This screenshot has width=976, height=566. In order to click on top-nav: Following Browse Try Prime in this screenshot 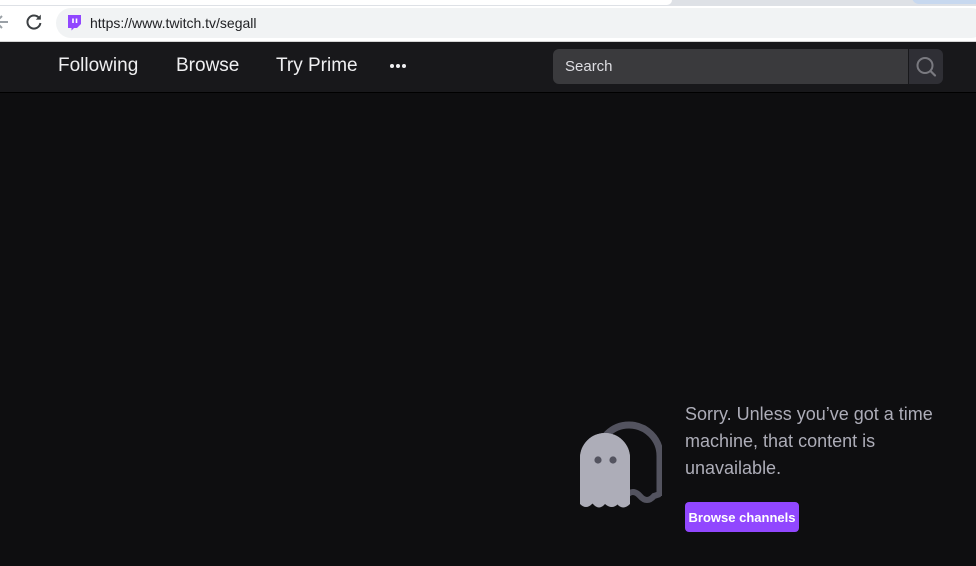, I will do `click(488, 67)`.